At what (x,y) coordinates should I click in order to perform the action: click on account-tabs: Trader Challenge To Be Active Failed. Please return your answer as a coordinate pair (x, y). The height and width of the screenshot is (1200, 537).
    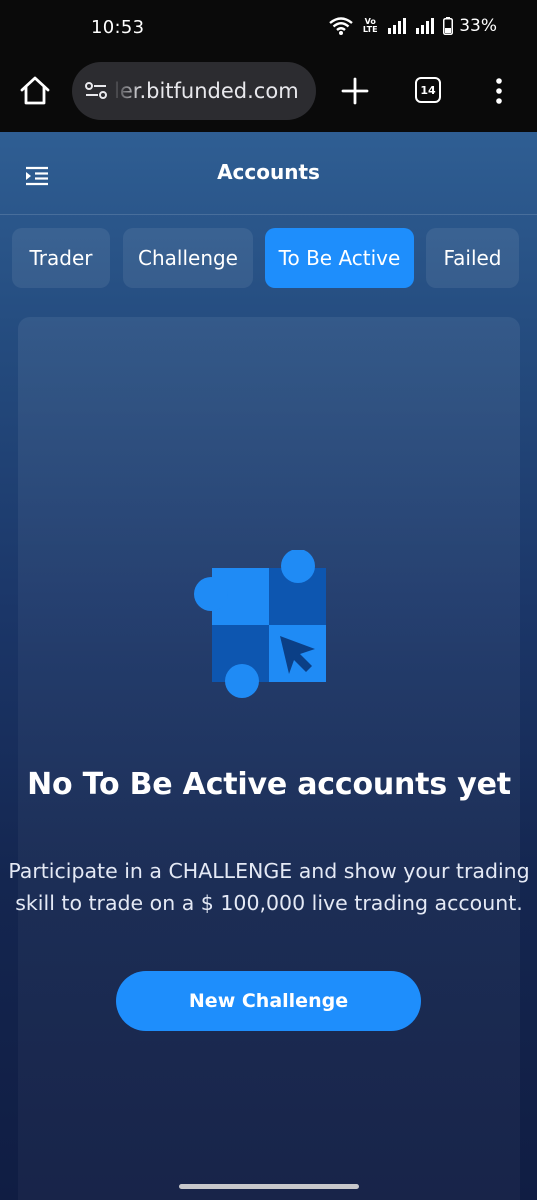
    Looking at the image, I should click on (274, 258).